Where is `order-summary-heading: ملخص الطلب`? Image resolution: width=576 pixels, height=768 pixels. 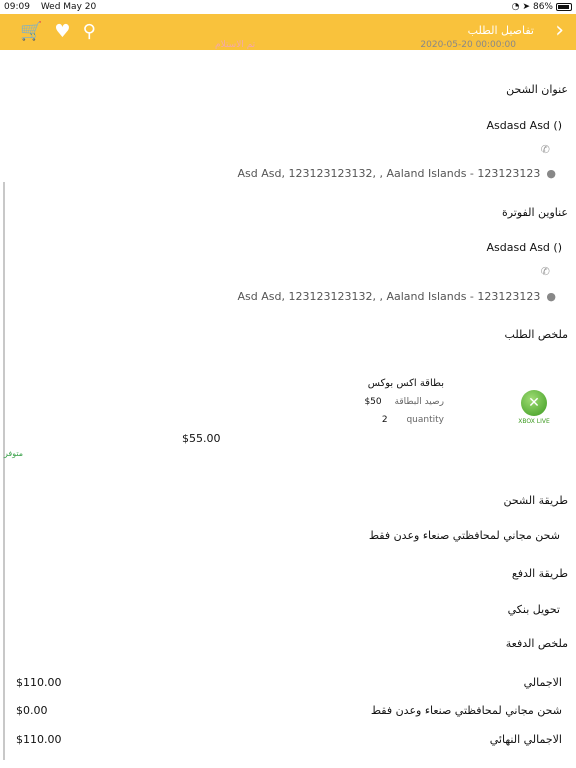 order-summary-heading: ملخص الطلب is located at coordinates (536, 334).